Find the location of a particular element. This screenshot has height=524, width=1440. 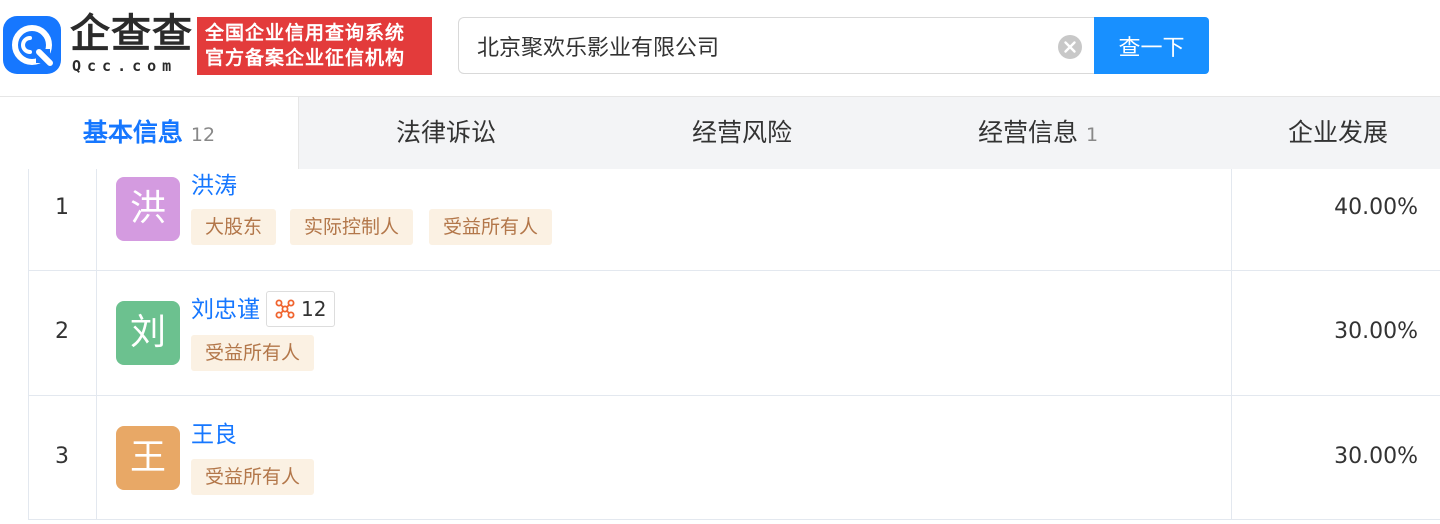

relation-count: 12 is located at coordinates (314, 309).